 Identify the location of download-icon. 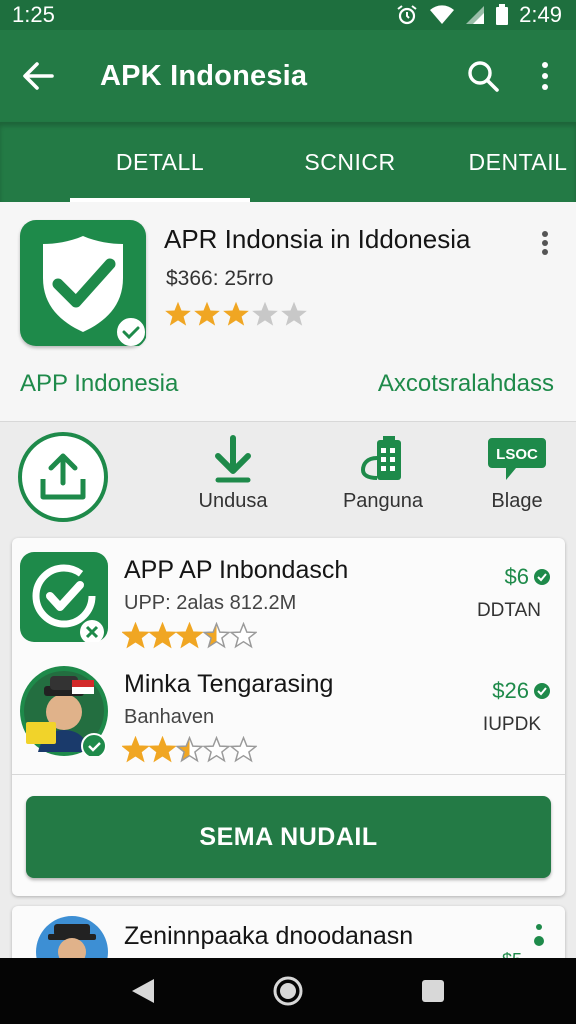
(233, 459).